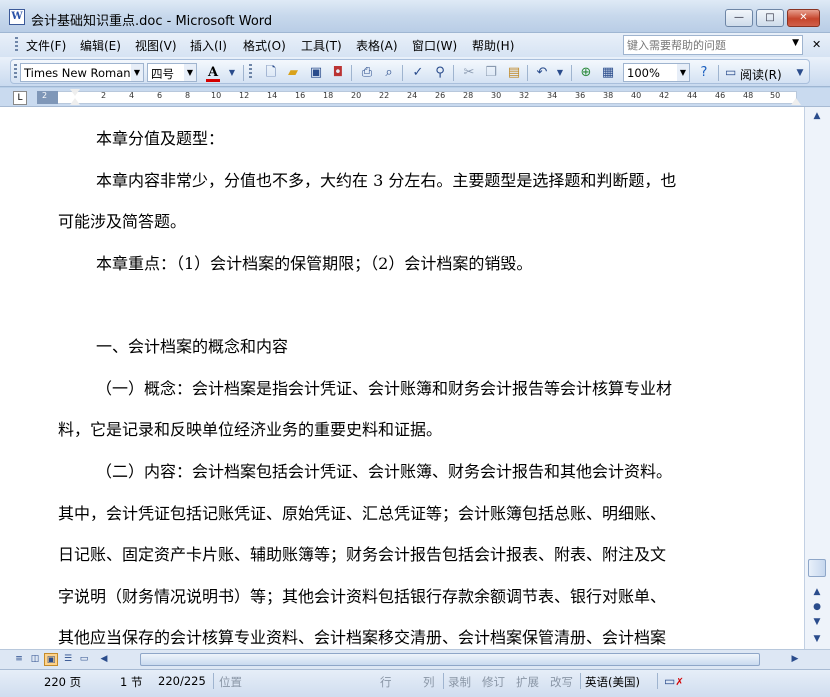  What do you see at coordinates (816, 44) in the screenshot?
I see `close-document-icon: ✕` at bounding box center [816, 44].